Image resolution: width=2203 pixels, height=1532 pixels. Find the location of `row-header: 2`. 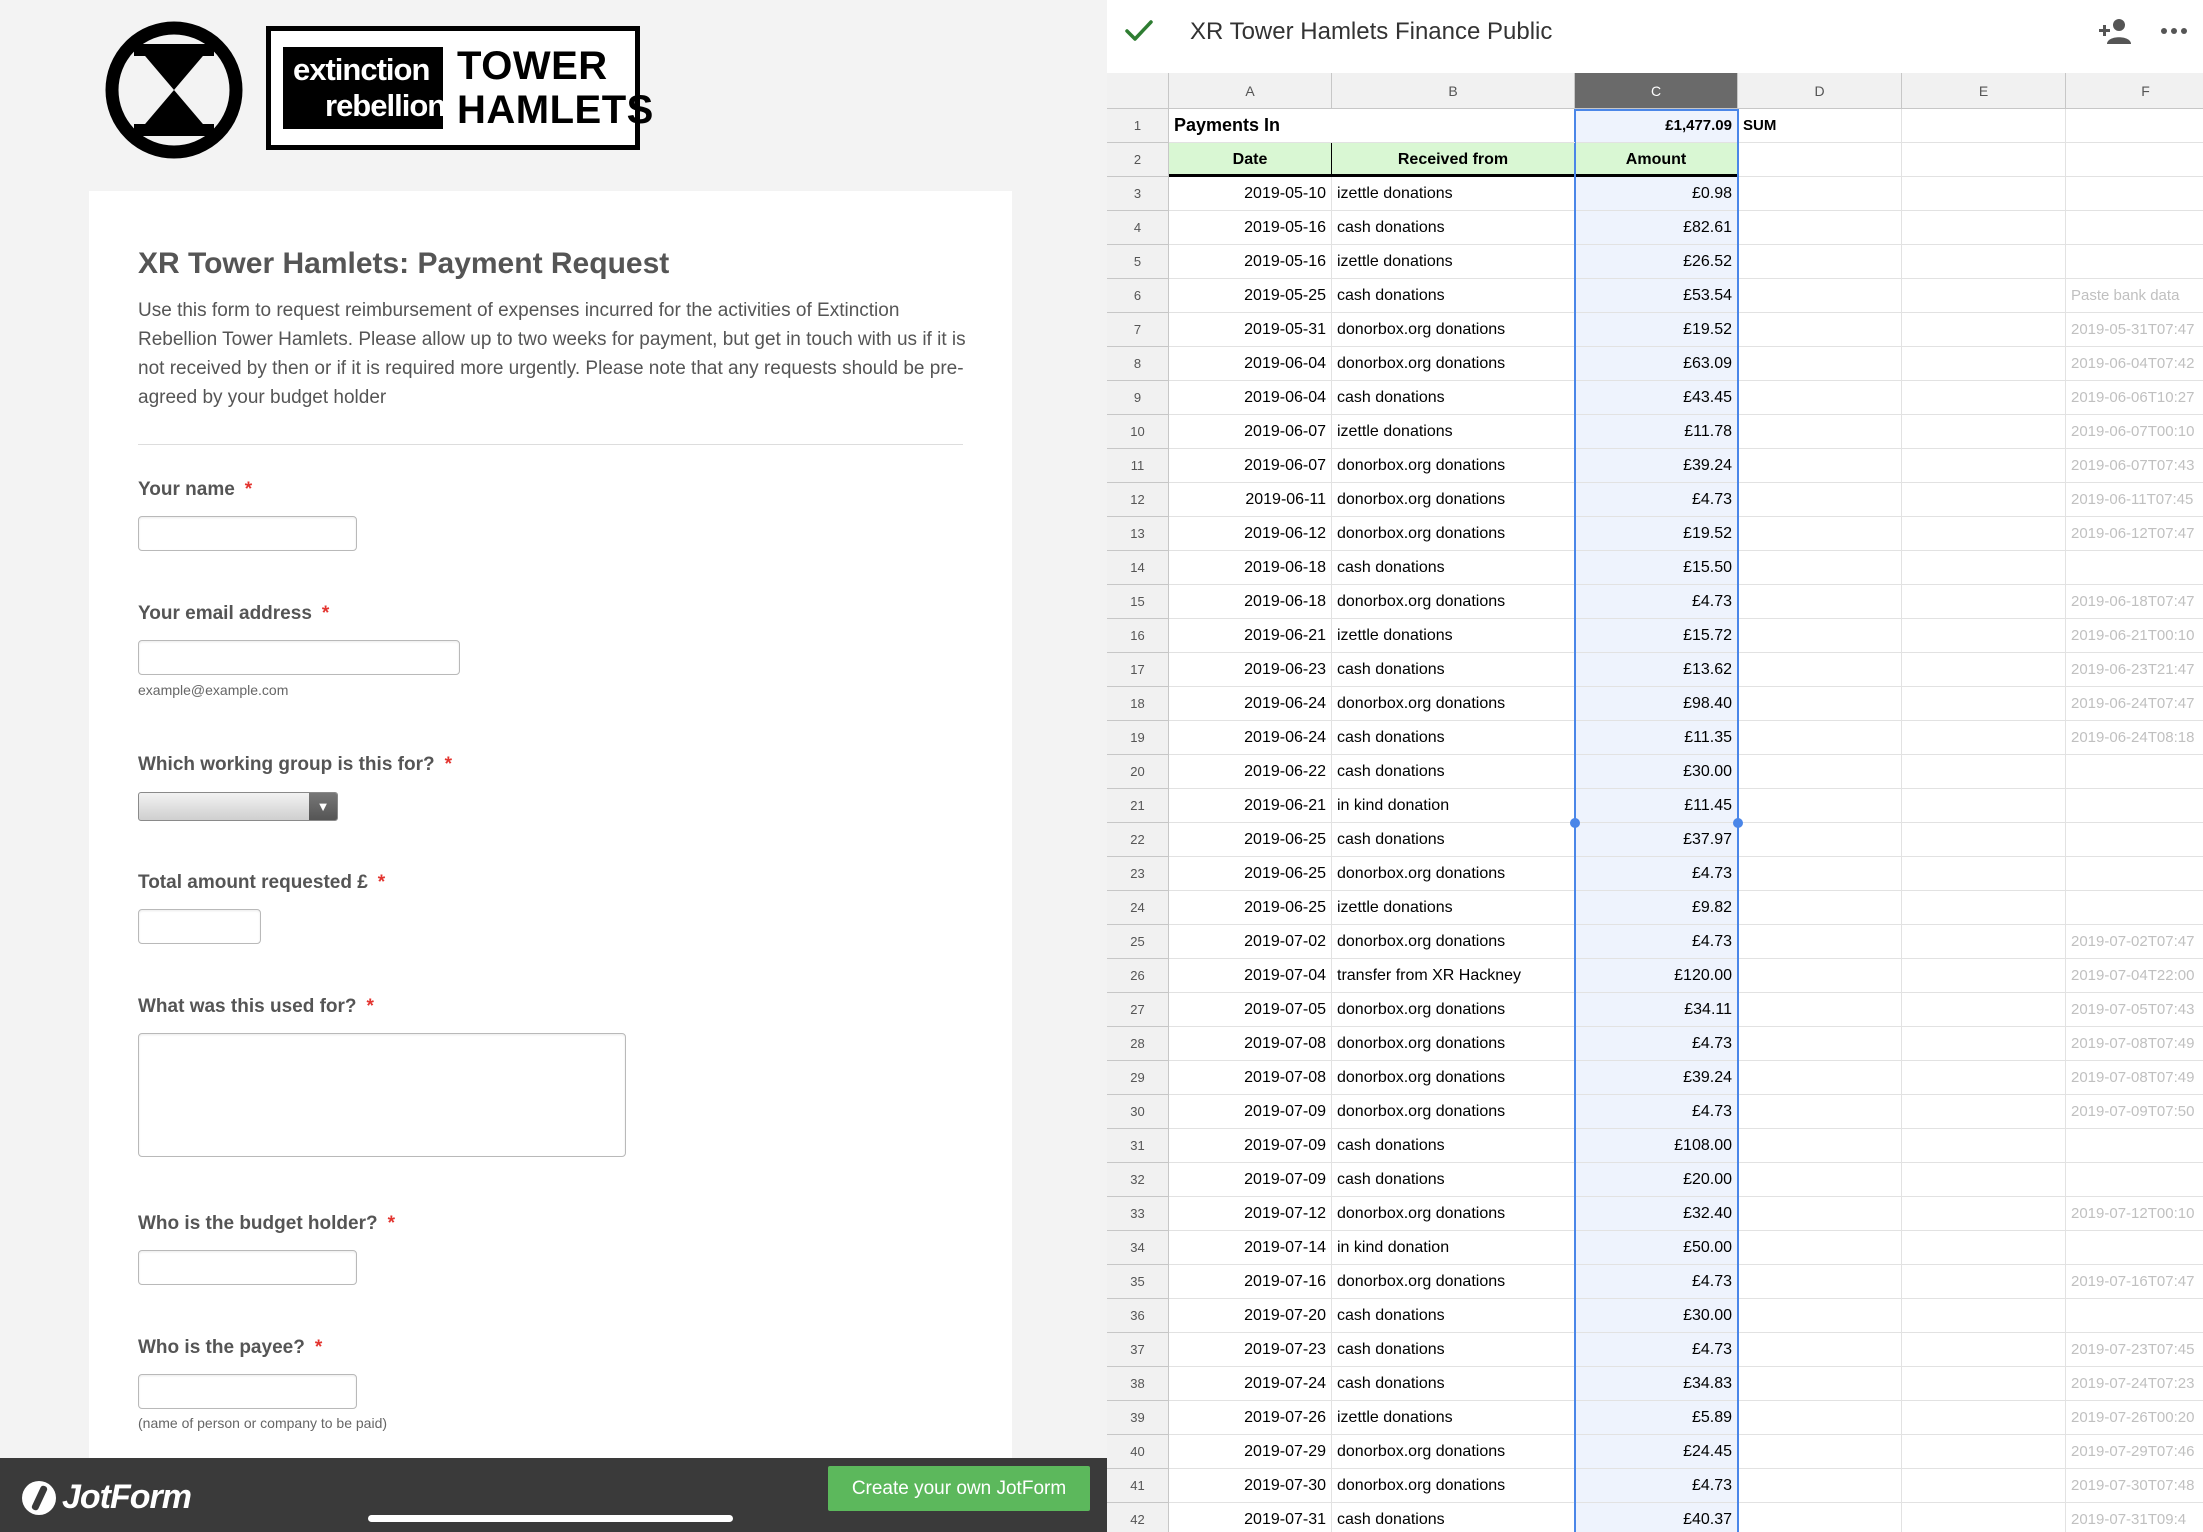

row-header: 2 is located at coordinates (1138, 160).